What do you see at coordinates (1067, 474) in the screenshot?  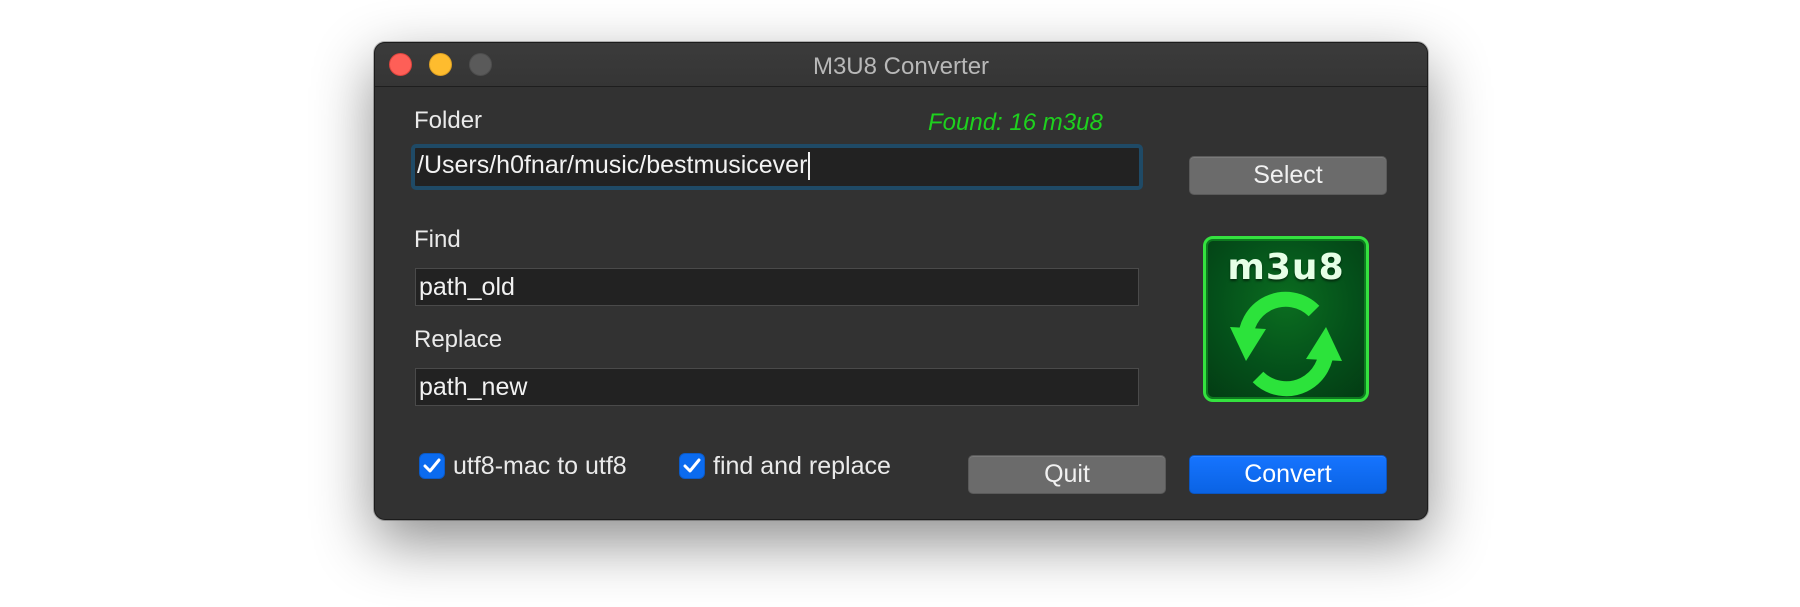 I see `quit-button: Quit` at bounding box center [1067, 474].